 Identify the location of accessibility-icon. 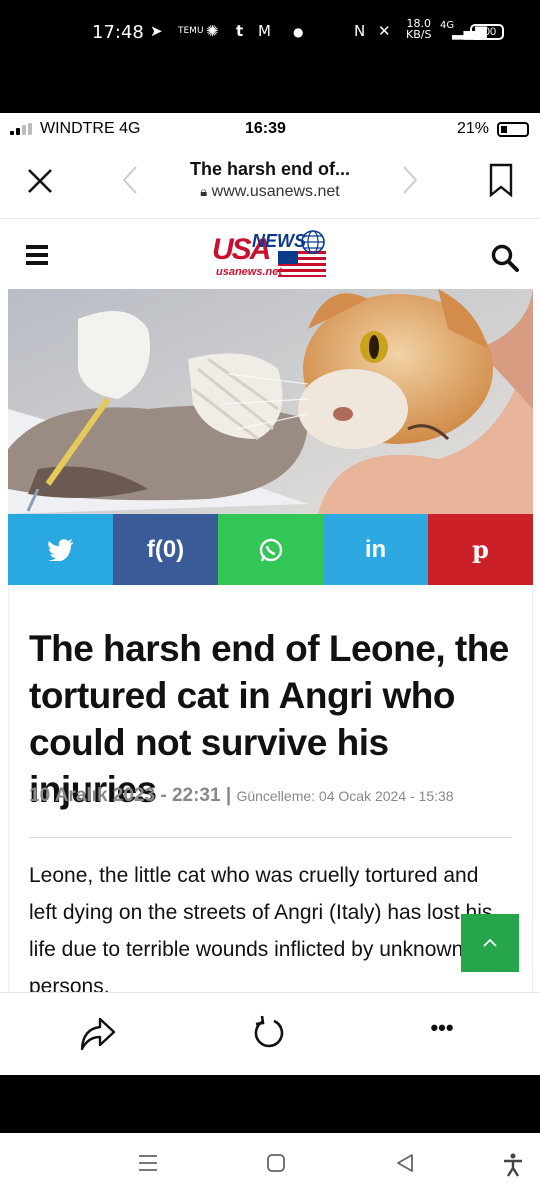
(513, 1165).